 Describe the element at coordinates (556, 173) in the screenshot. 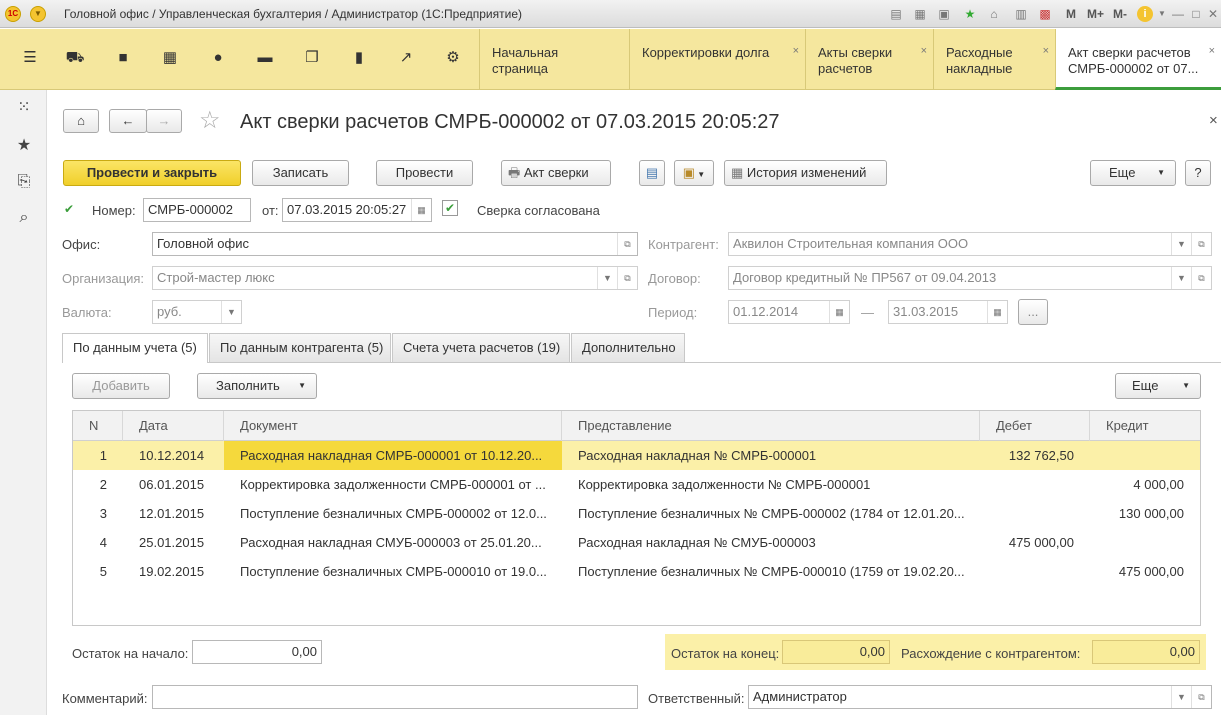

I see `print-act-button: 🖶 Акт сверки` at that location.